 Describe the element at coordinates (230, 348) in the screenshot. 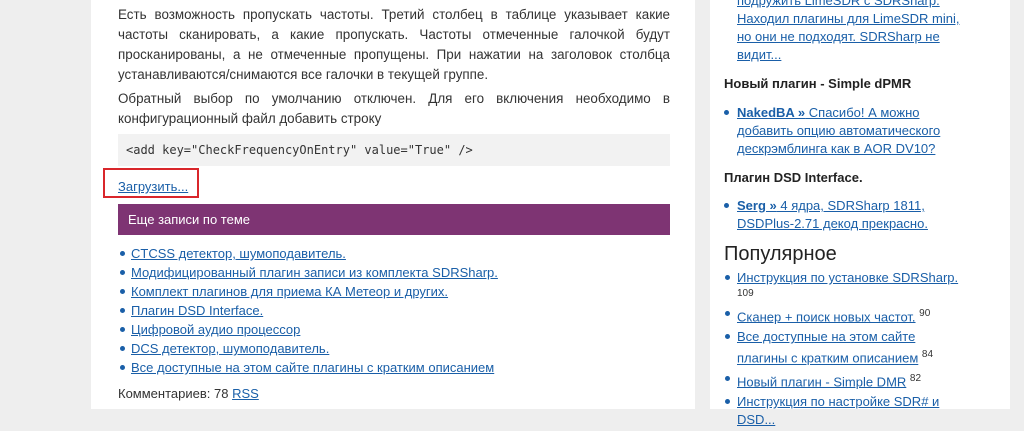

I see `related-post-link: DCS детектор, шумоподавитель.` at that location.